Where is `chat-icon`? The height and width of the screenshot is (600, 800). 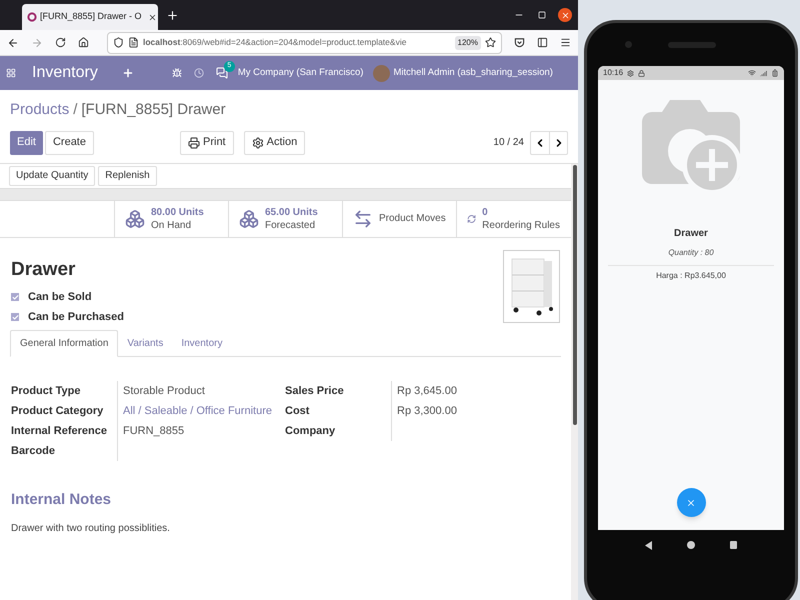 chat-icon is located at coordinates (222, 73).